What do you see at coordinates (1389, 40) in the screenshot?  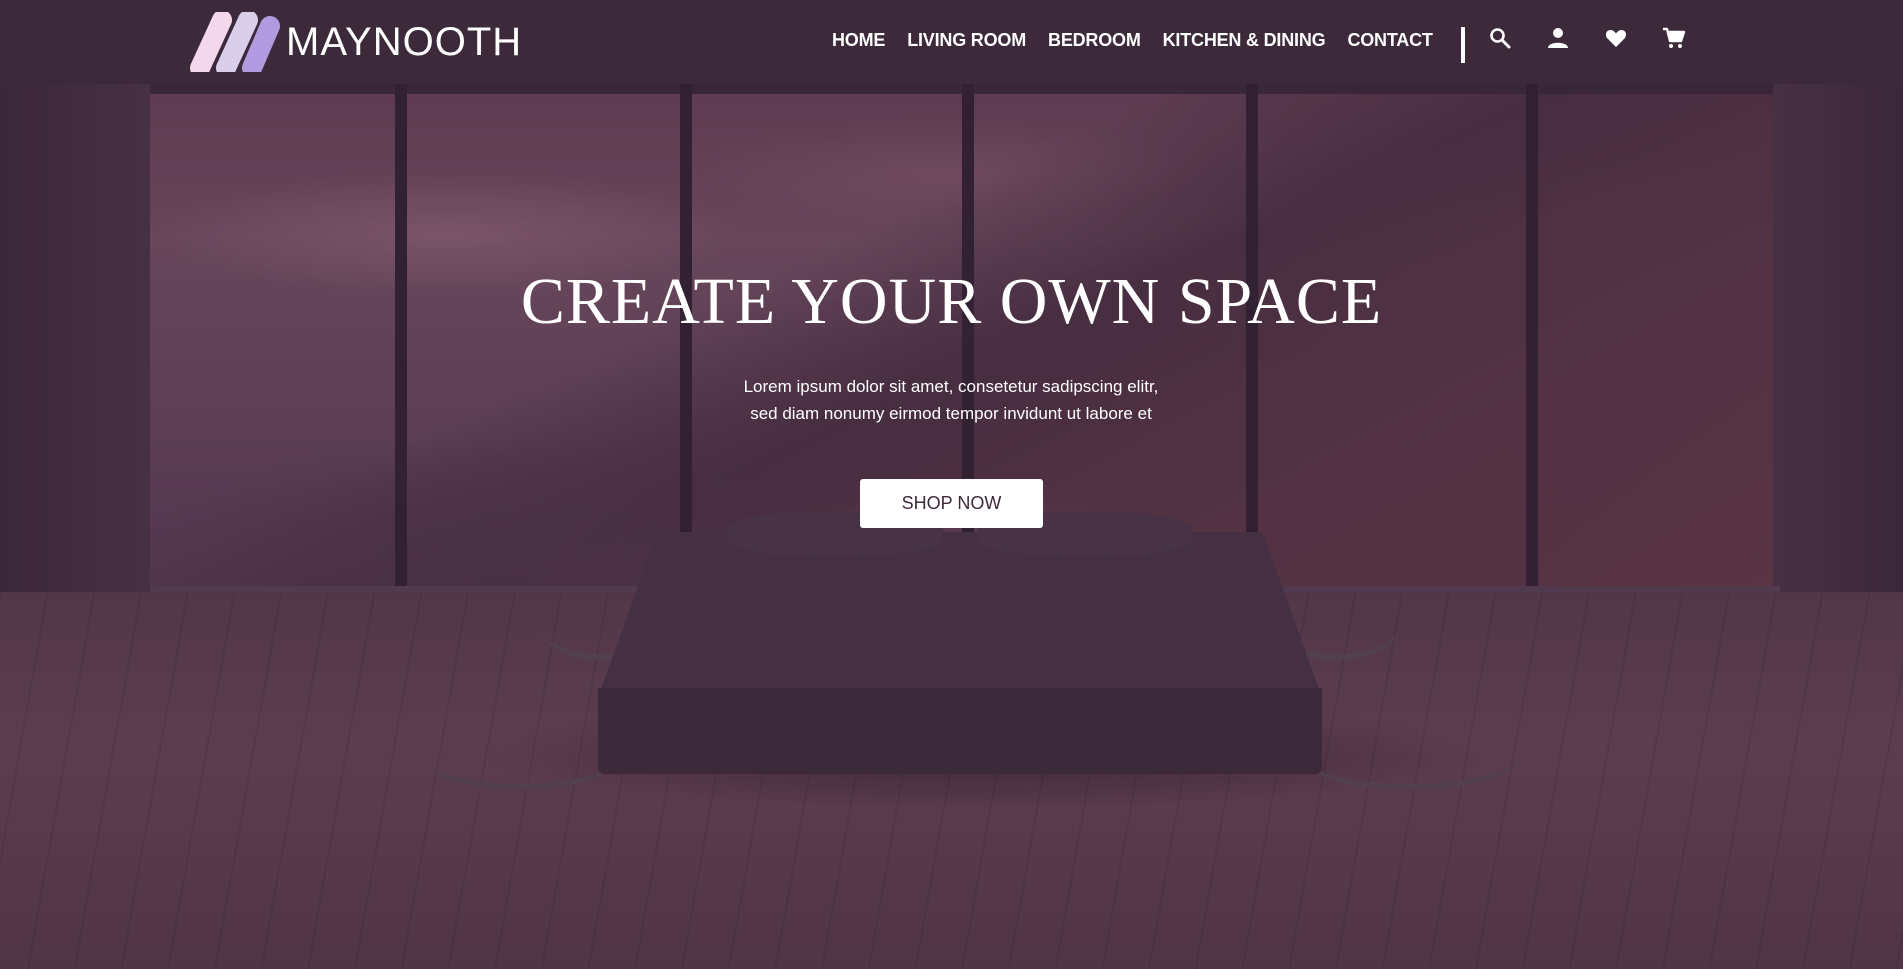 I see `nav-item-contact: CONTACT` at bounding box center [1389, 40].